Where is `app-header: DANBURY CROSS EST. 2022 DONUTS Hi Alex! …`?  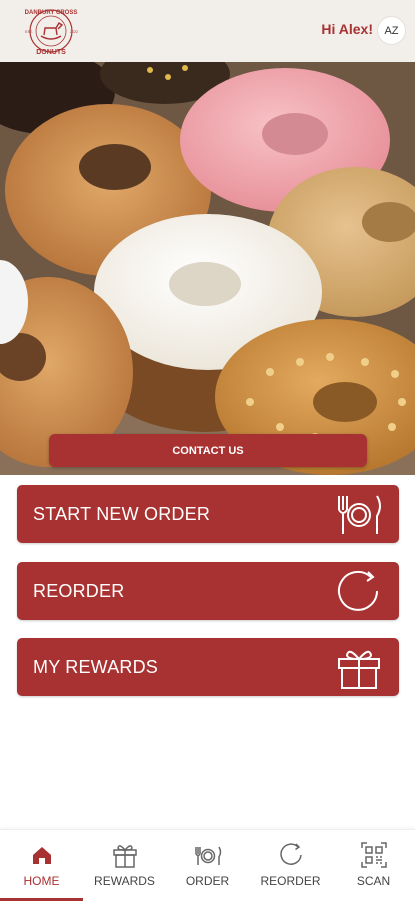
app-header: DANBURY CROSS EST. 2022 DONUTS Hi Alex! … is located at coordinates (207, 31).